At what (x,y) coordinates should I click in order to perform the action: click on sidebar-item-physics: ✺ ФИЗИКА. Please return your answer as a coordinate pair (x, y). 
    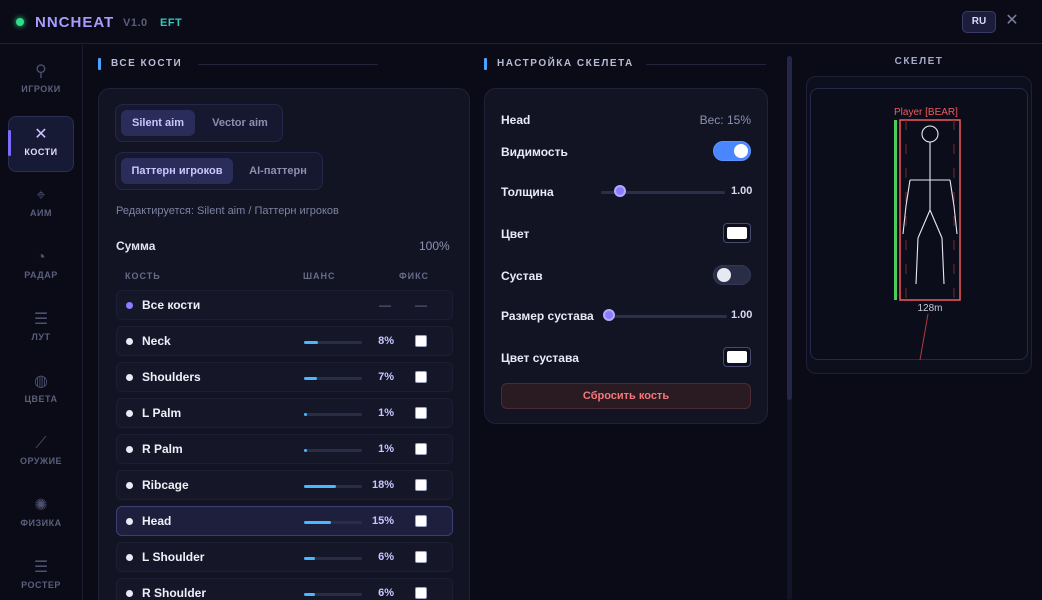
    Looking at the image, I should click on (41, 516).